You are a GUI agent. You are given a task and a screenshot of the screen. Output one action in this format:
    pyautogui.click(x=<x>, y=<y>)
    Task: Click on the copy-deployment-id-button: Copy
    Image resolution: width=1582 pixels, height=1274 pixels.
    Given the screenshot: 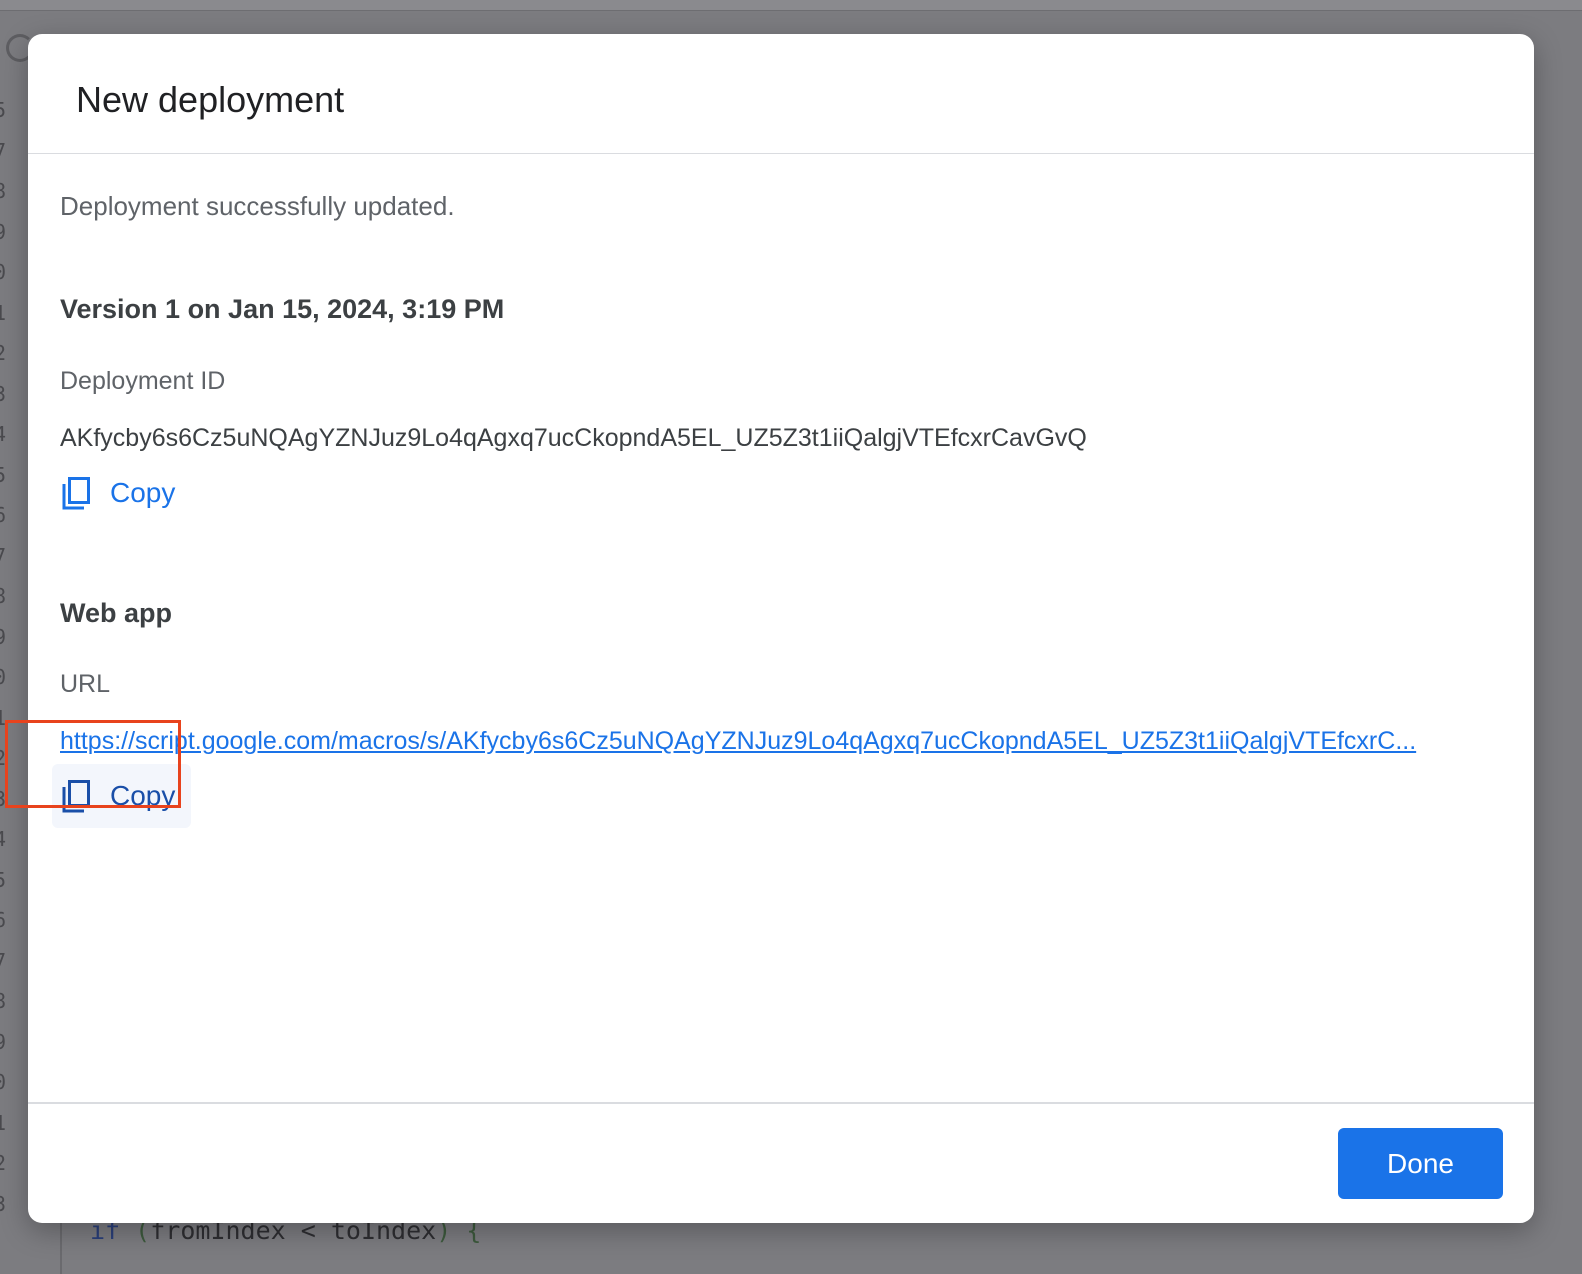 What is the action you would take?
    pyautogui.click(x=121, y=493)
    